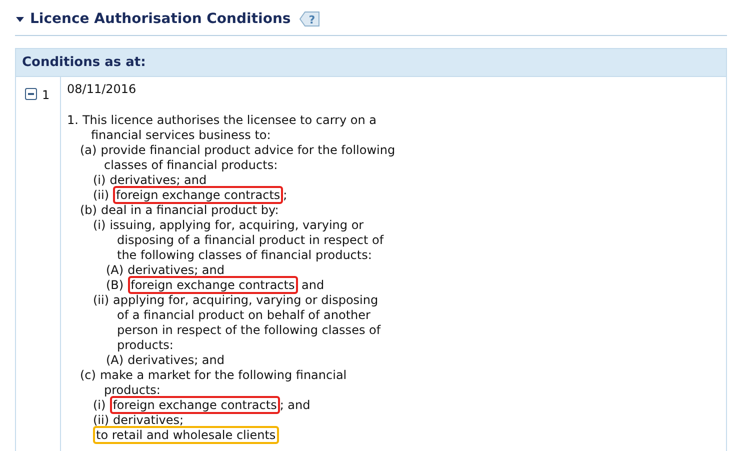 The width and height of the screenshot is (742, 451). What do you see at coordinates (189, 210) in the screenshot?
I see `condition-text: deal in a financial product by:` at bounding box center [189, 210].